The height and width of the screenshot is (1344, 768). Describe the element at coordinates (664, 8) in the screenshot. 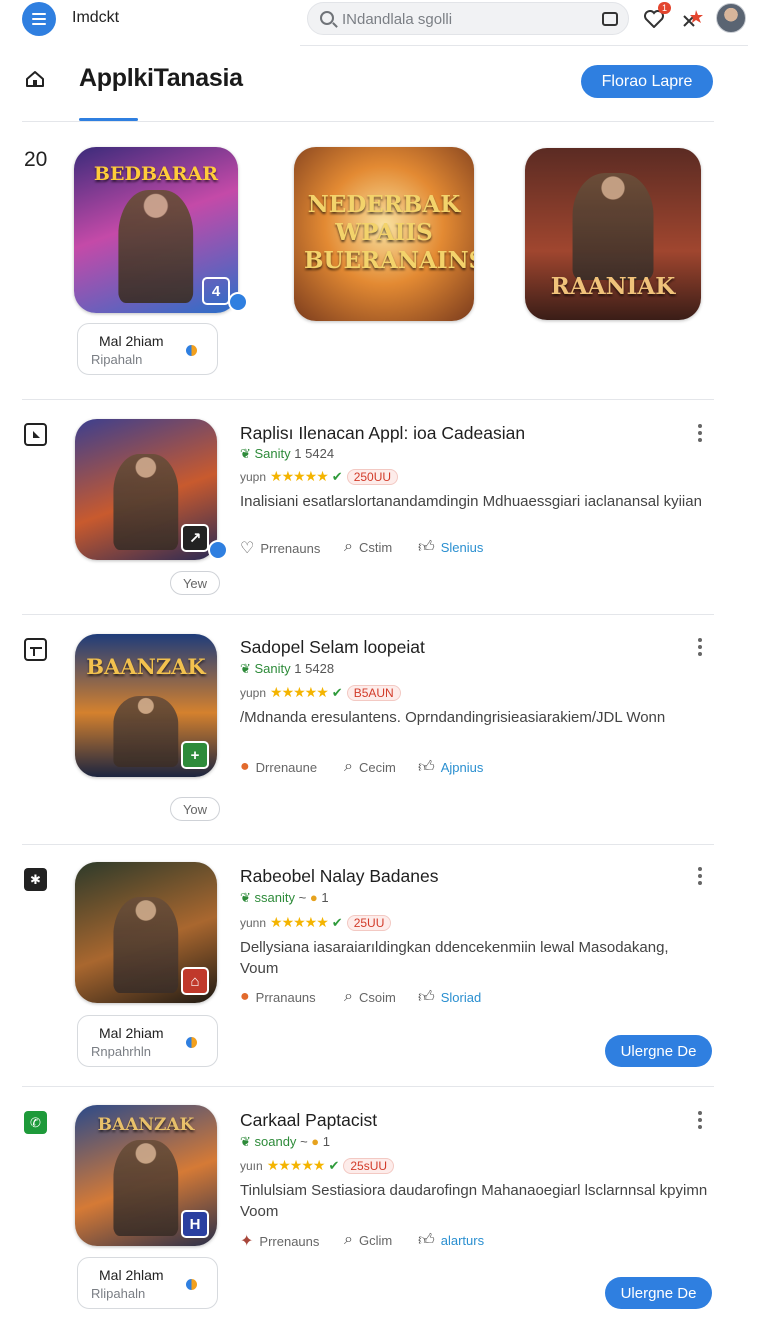

I see `notification-badge: 1` at that location.